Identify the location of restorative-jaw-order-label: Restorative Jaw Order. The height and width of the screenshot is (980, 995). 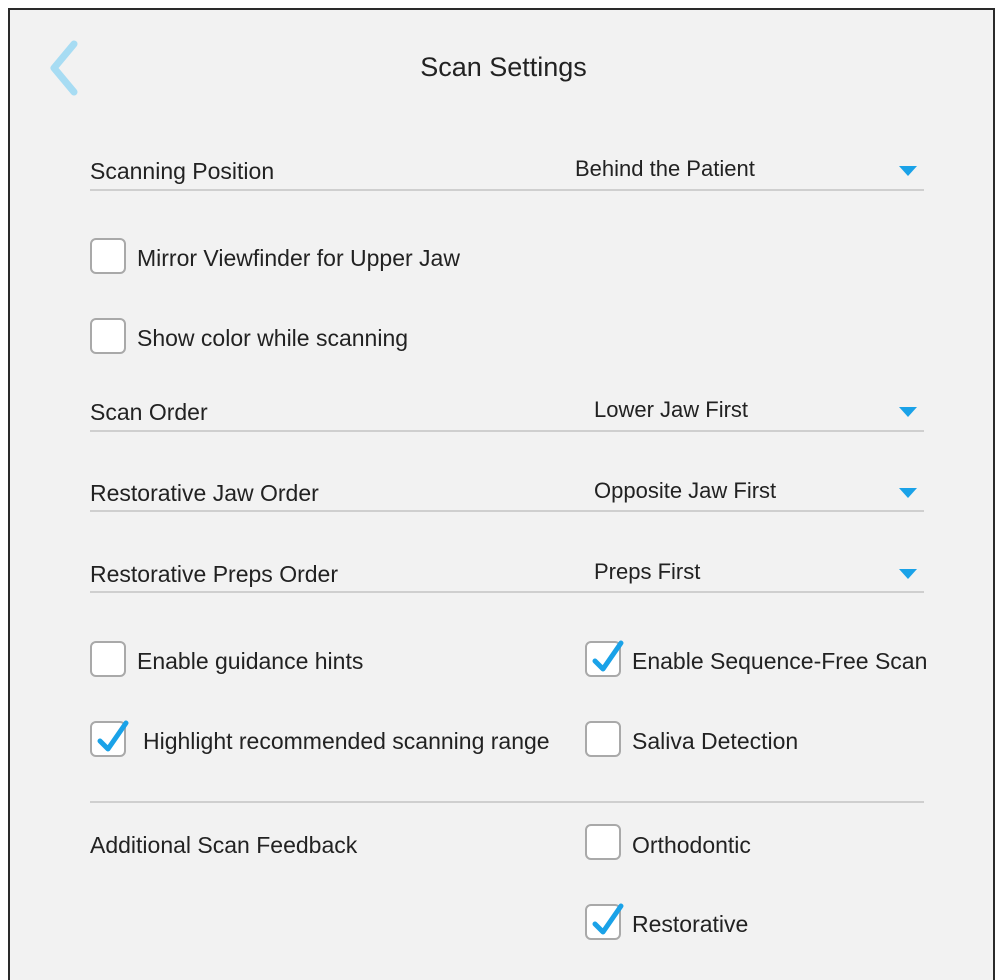
(204, 493).